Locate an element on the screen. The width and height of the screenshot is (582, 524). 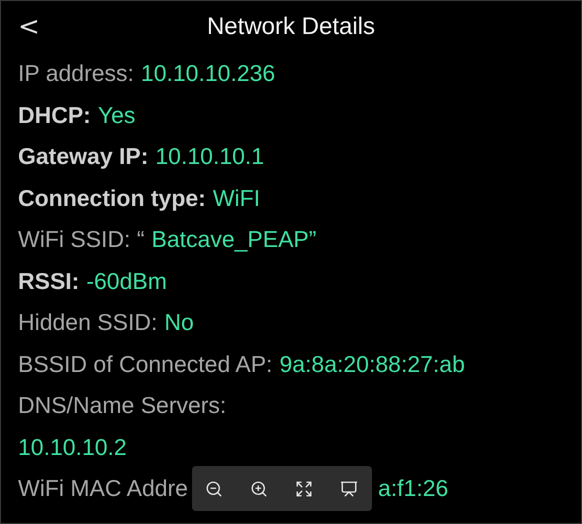
presentation-icon is located at coordinates (349, 489).